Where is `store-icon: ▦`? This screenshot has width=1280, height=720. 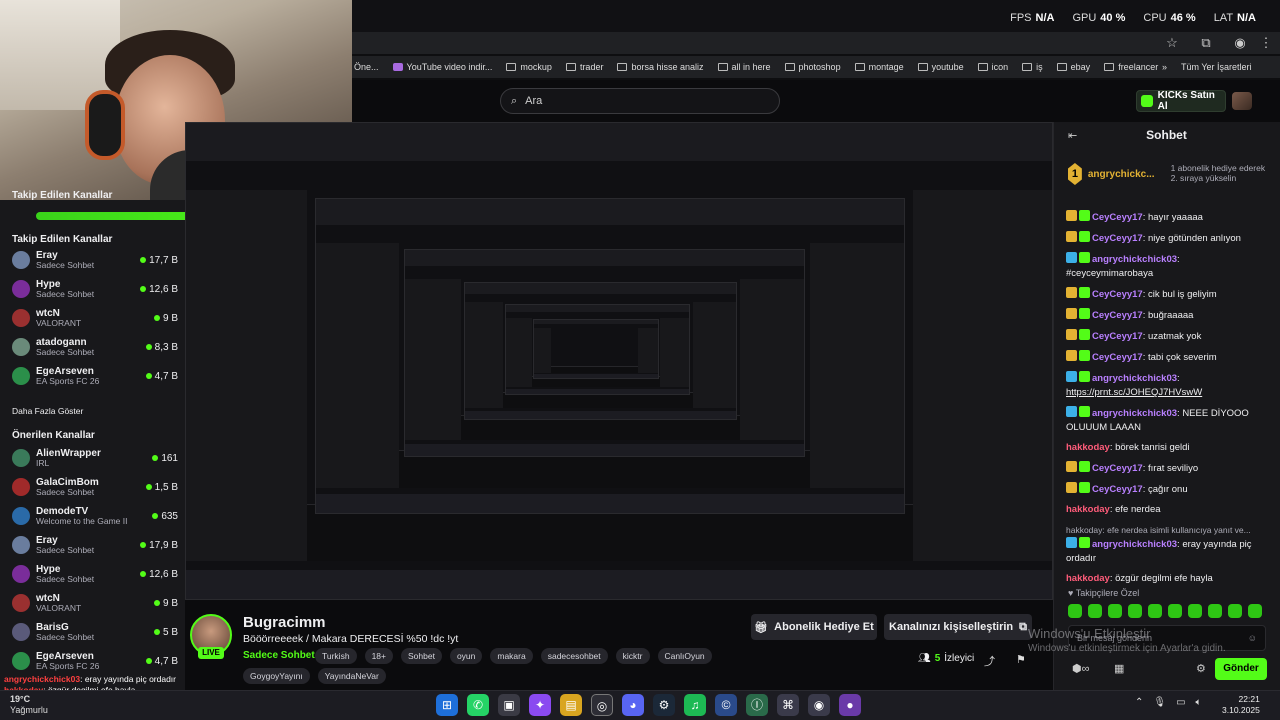
store-icon: ▦ is located at coordinates (1119, 668).